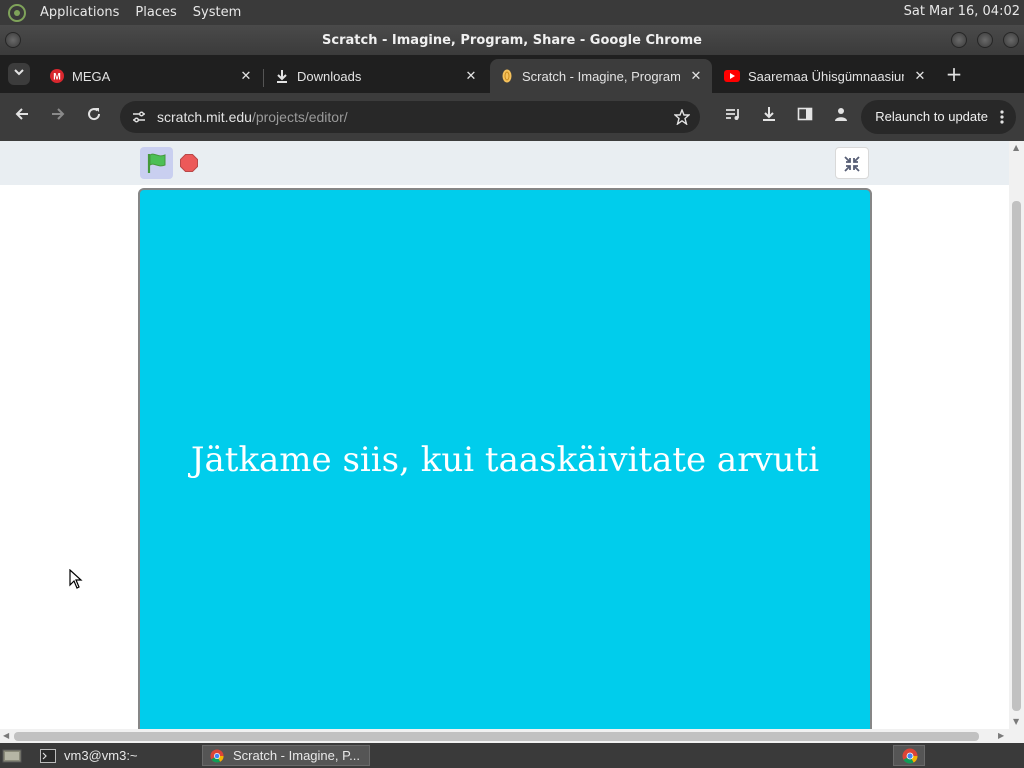  What do you see at coordinates (48, 755) in the screenshot?
I see `terminal-icon` at bounding box center [48, 755].